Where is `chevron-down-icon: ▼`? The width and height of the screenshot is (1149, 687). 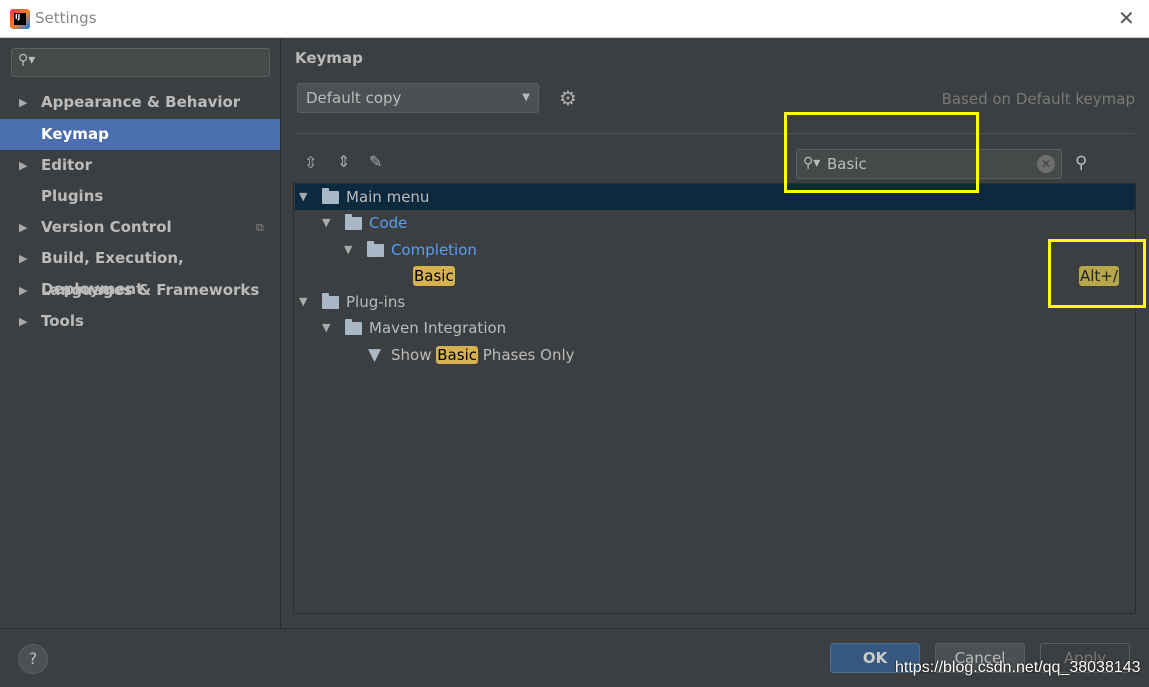 chevron-down-icon: ▼ is located at coordinates (526, 97).